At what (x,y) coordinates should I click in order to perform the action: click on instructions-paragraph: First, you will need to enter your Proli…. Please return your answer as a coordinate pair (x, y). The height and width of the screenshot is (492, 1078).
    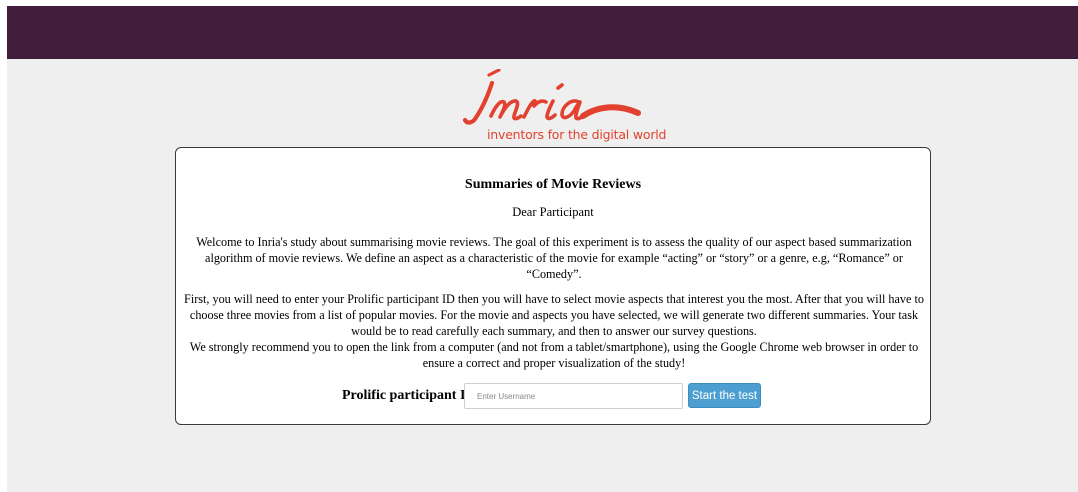
    Looking at the image, I should click on (554, 331).